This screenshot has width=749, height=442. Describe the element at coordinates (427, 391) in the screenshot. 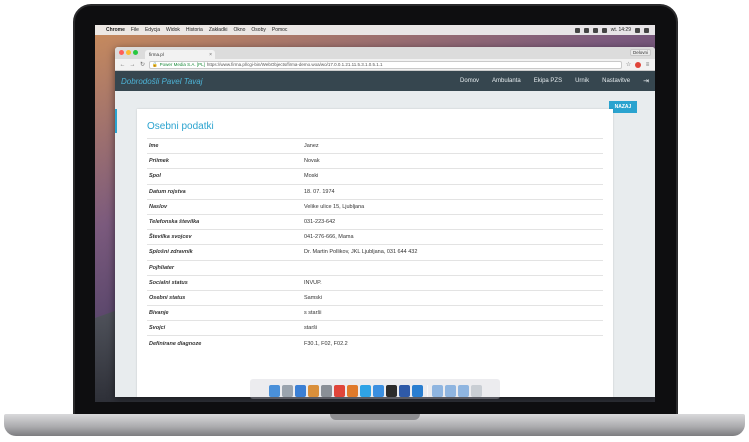

I see `dock-separator` at that location.